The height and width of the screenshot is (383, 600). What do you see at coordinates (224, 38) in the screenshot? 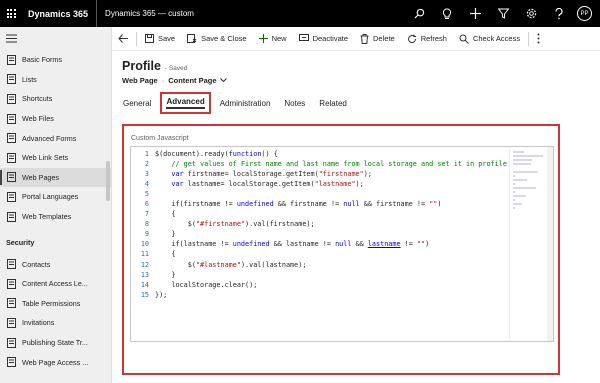
I see `save-close-label: Save & Close` at bounding box center [224, 38].